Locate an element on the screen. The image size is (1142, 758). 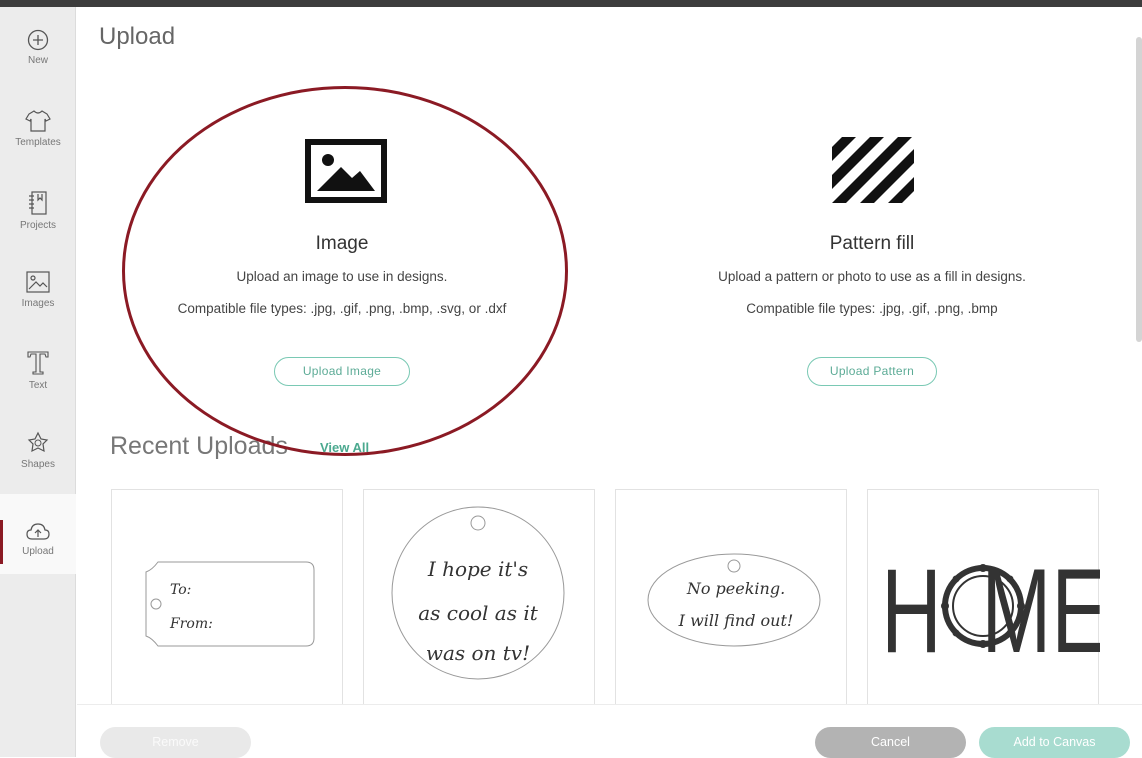
sidebar-item-label: Templates is located at coordinates (38, 142).